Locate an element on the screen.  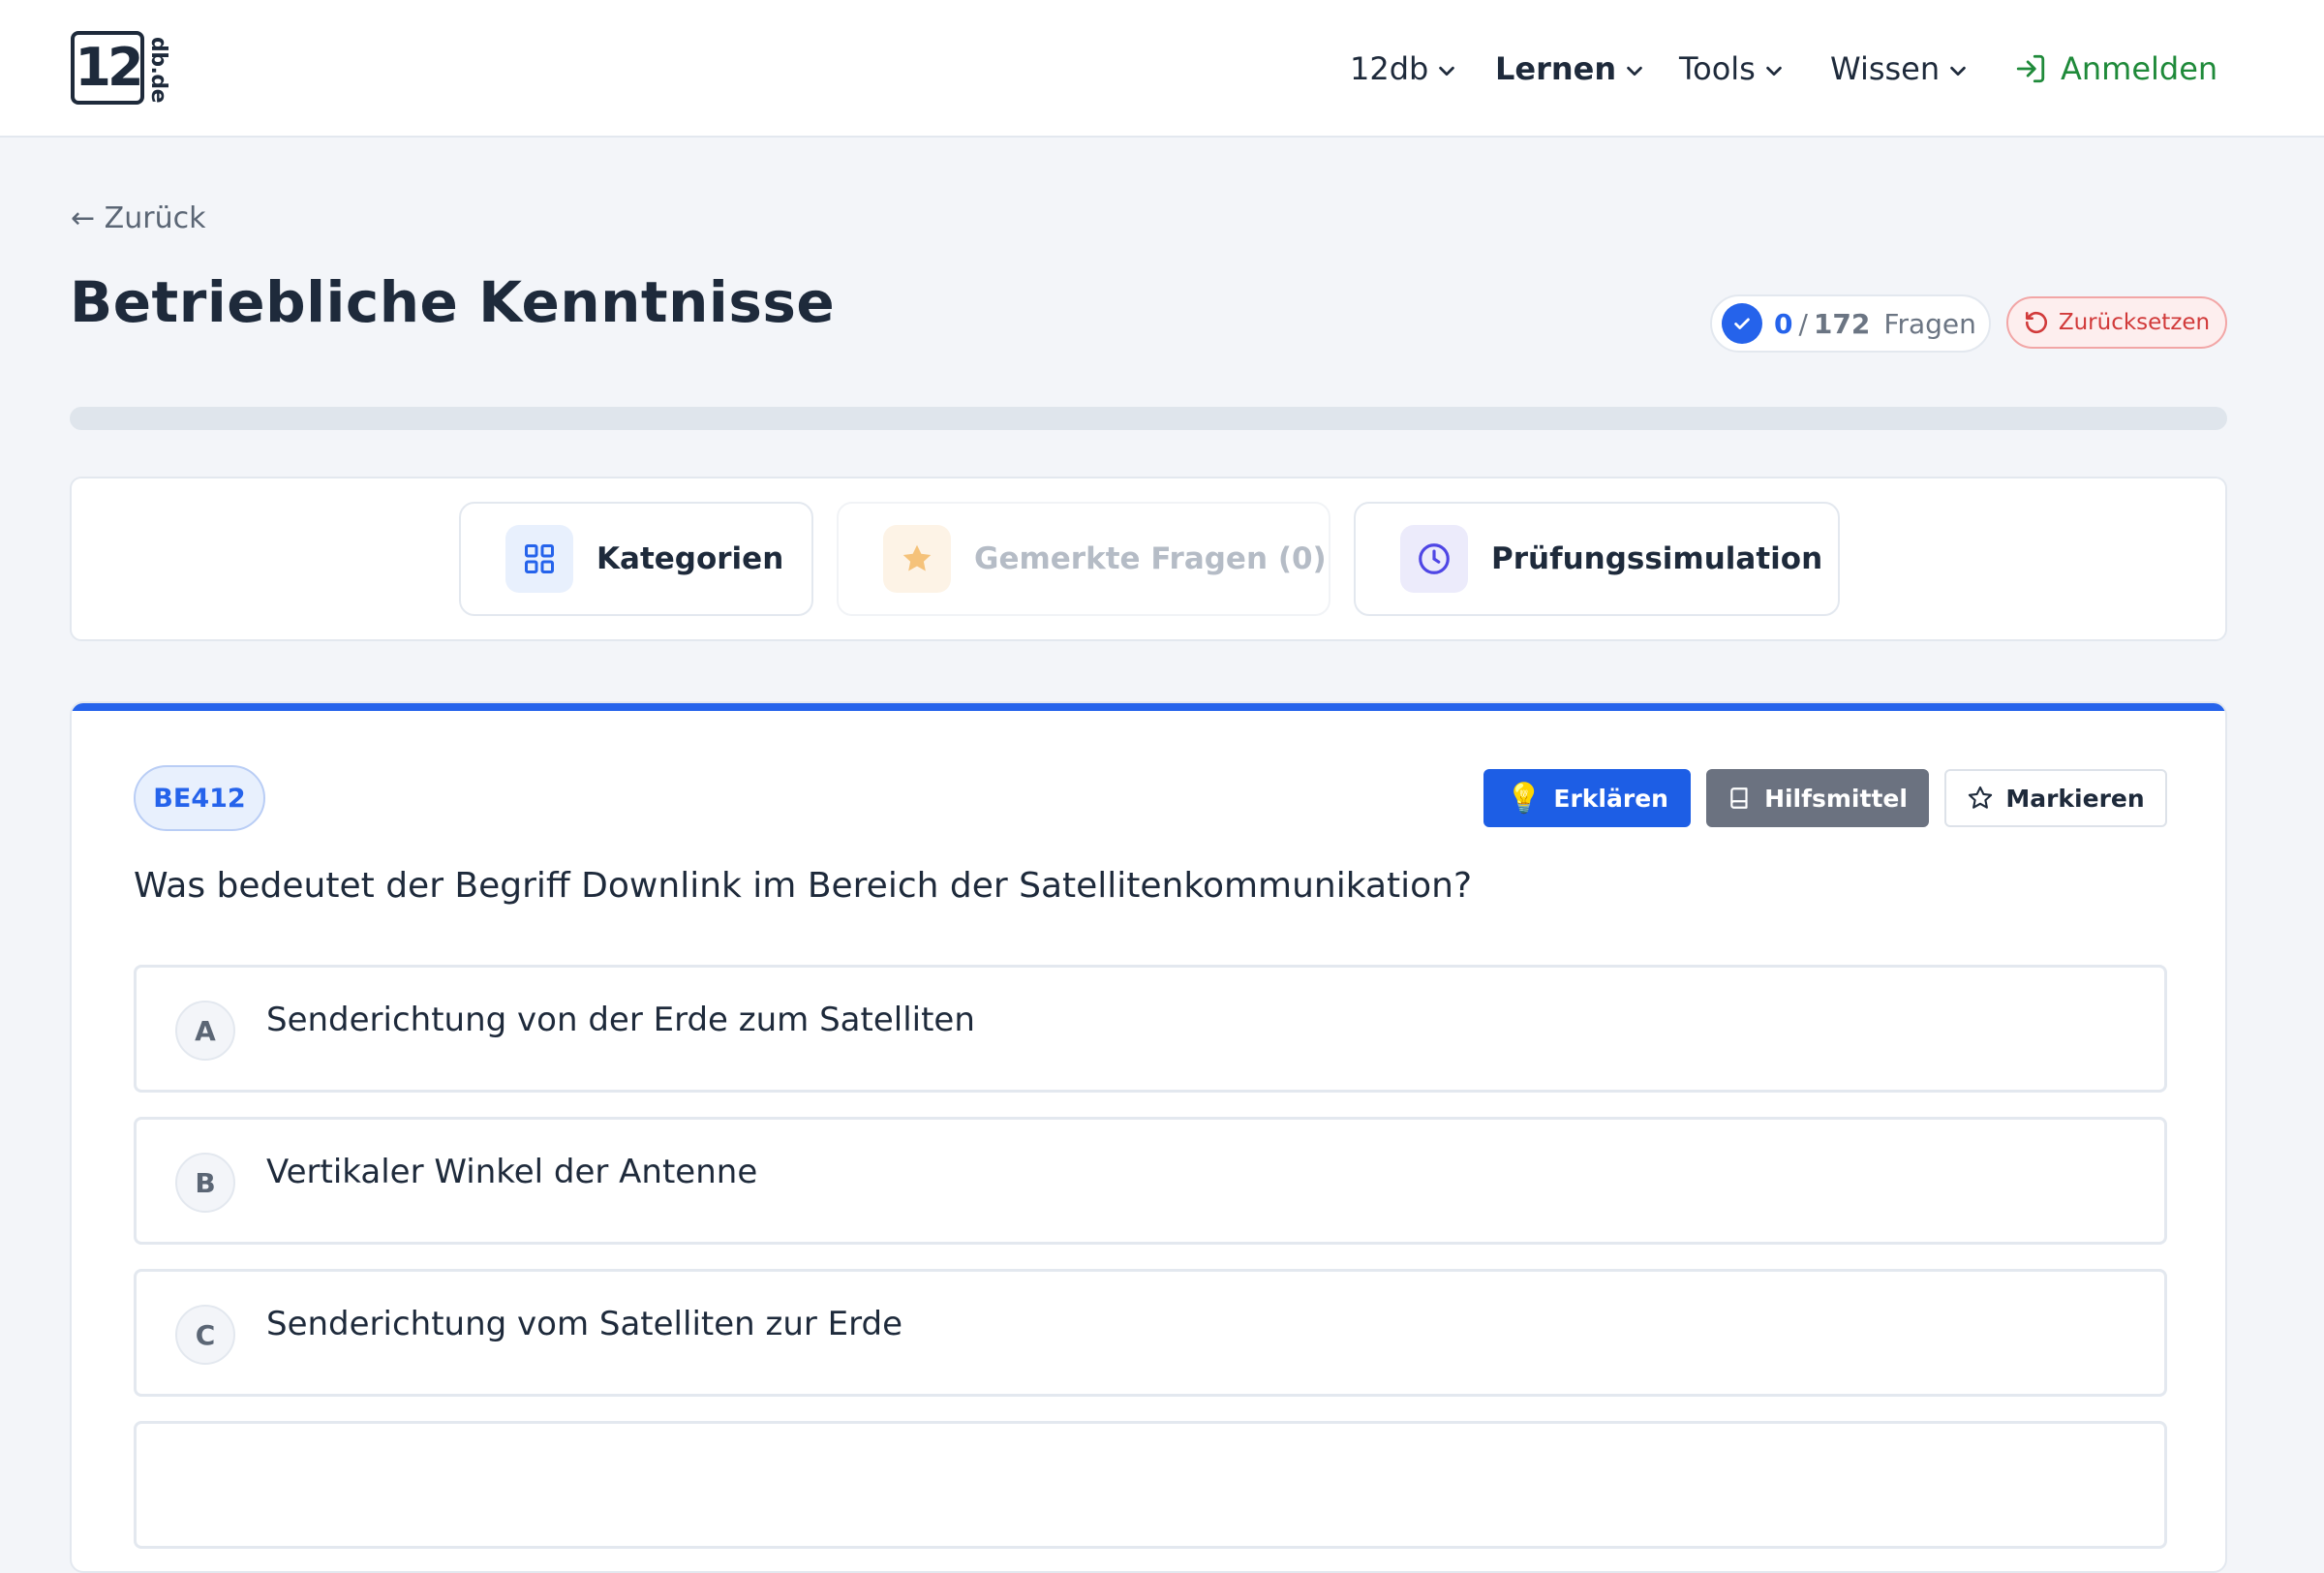
answer-option-c: C Senderichtung vom Satelliten zur Erde is located at coordinates (1150, 1333).